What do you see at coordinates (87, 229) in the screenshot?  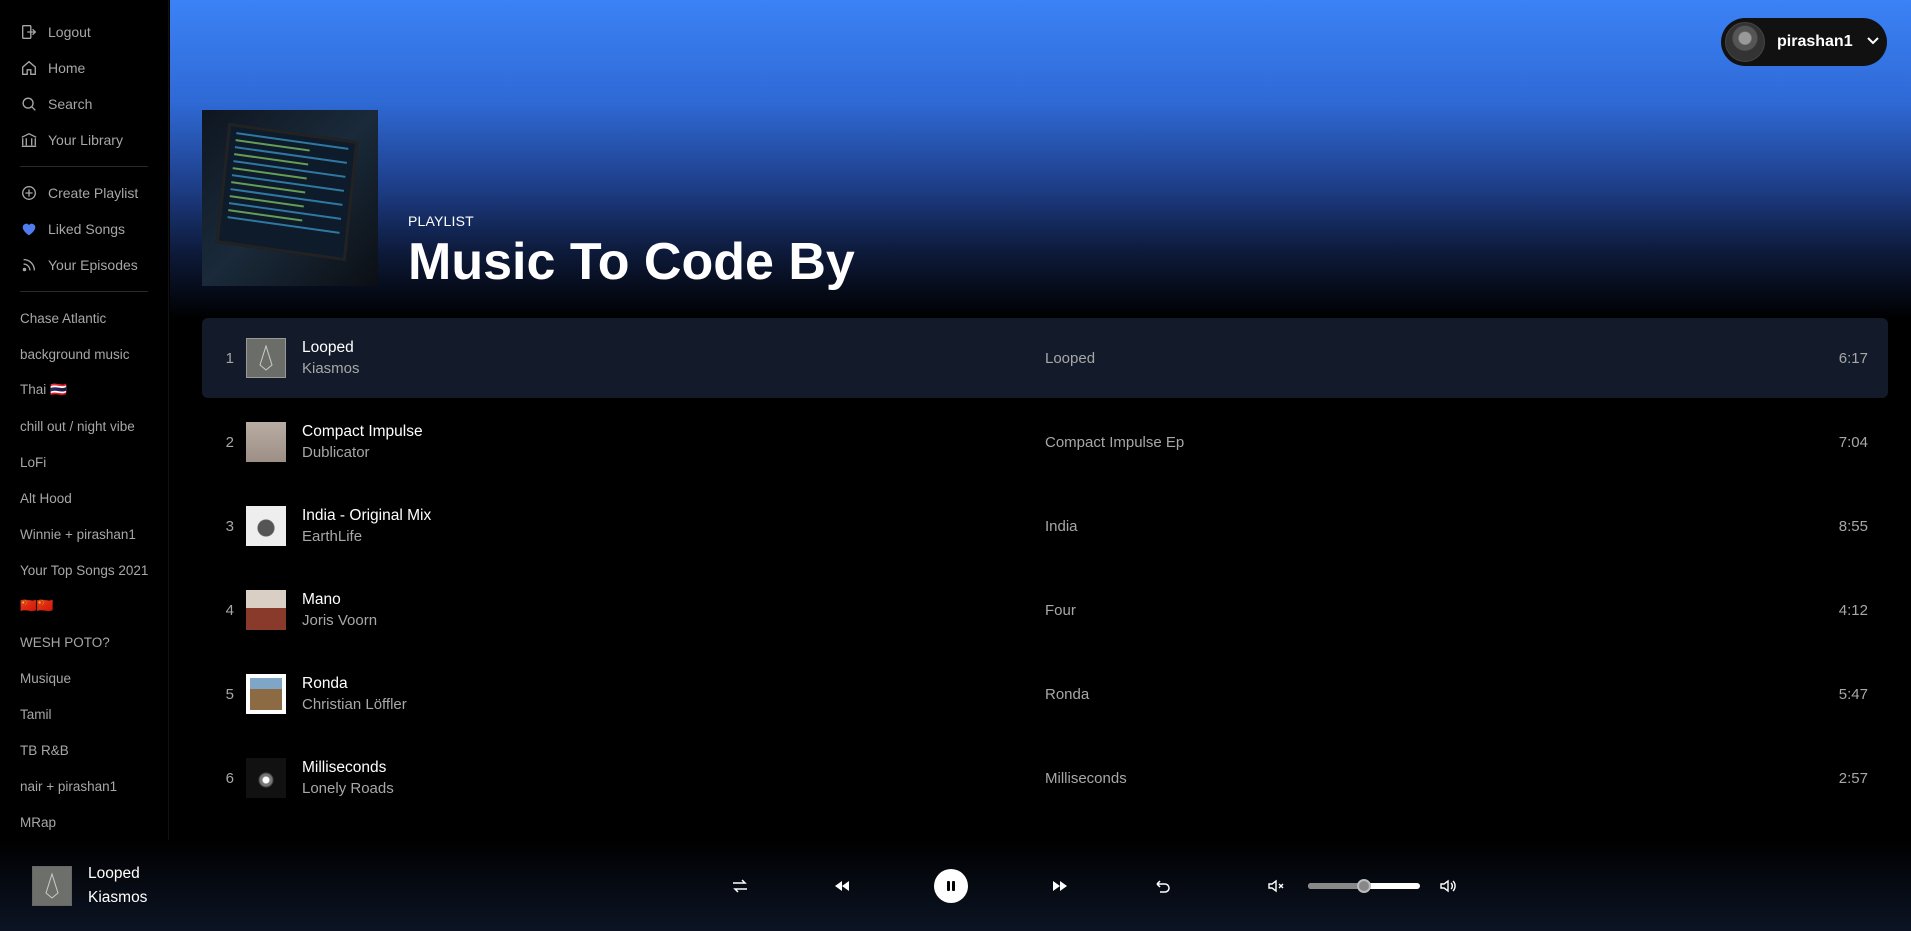 I see `nav-liked-songs-label: Liked Songs` at bounding box center [87, 229].